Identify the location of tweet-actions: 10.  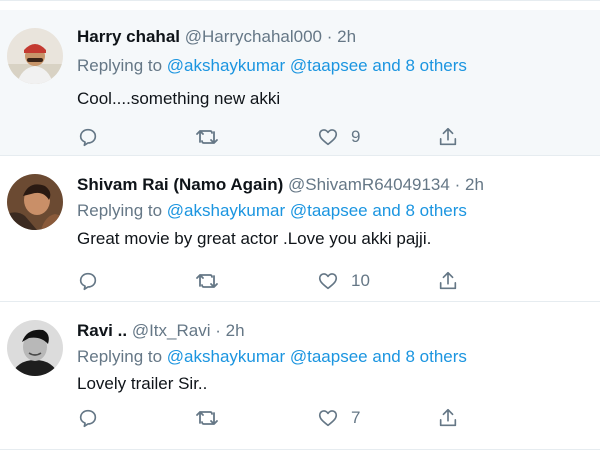
(327, 281).